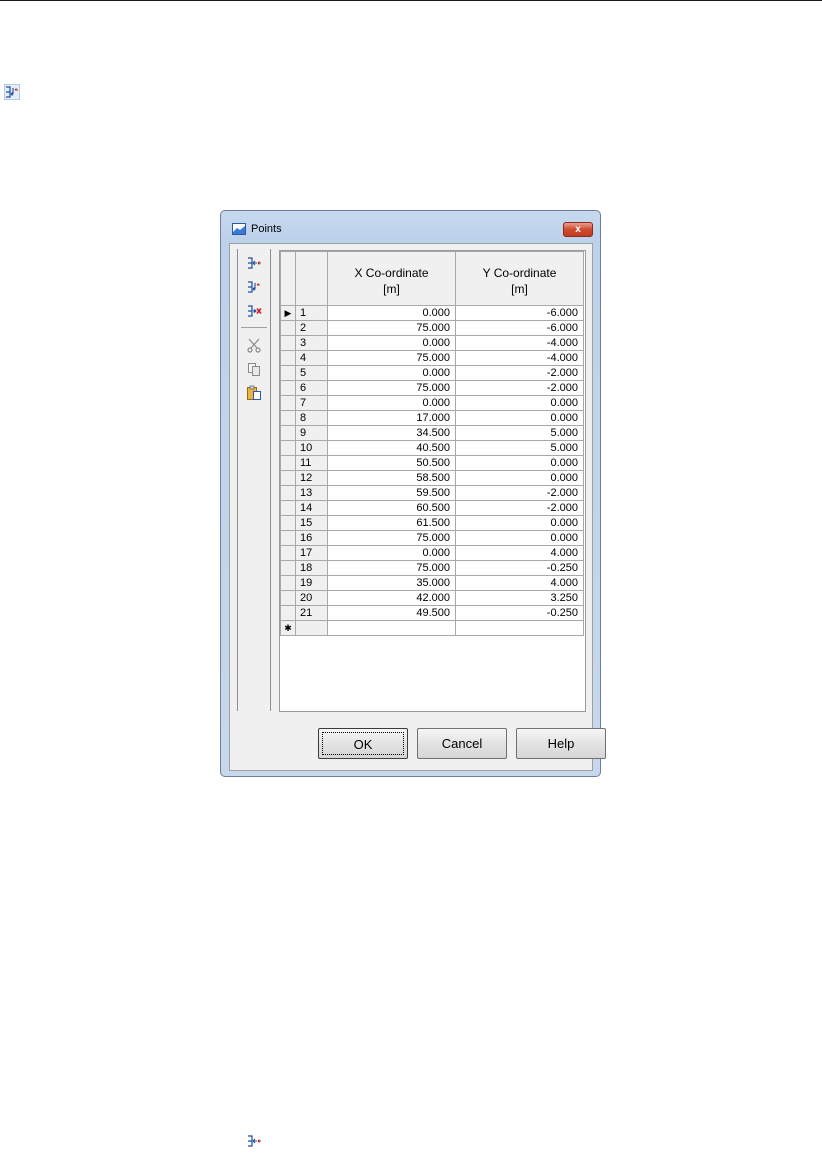 Image resolution: width=822 pixels, height=1155 pixels. What do you see at coordinates (391, 523) in the screenshot?
I see `x-coordinate-cell: 61.500` at bounding box center [391, 523].